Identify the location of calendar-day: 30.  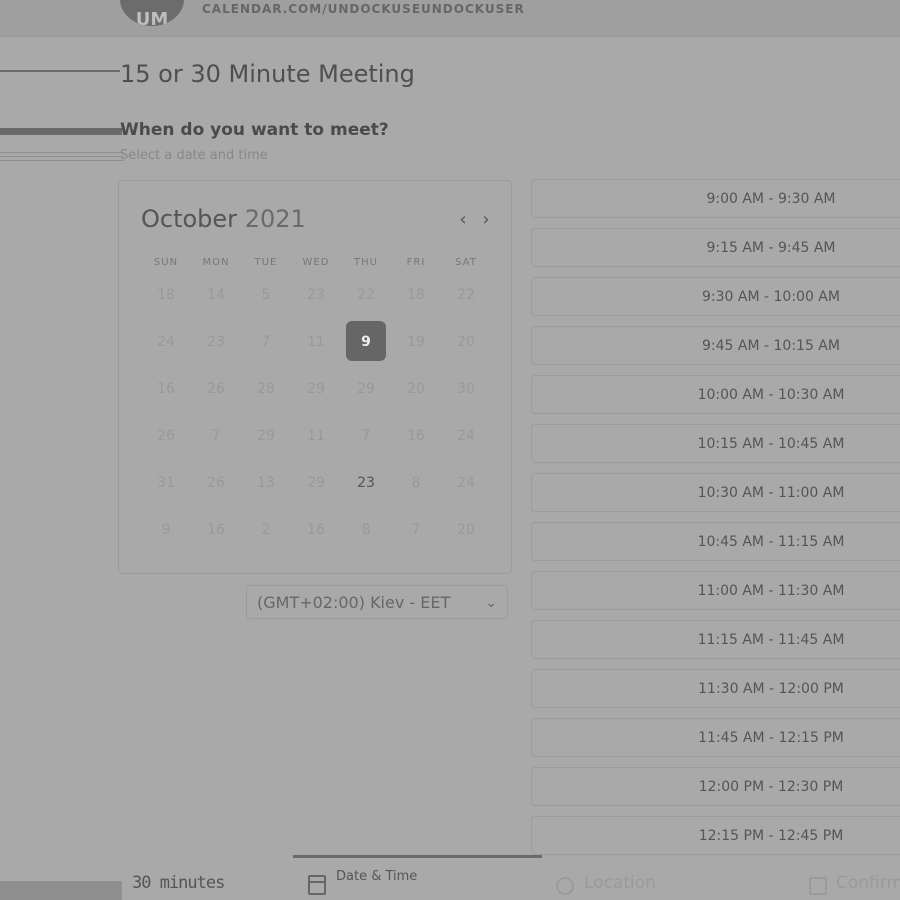
(466, 388).